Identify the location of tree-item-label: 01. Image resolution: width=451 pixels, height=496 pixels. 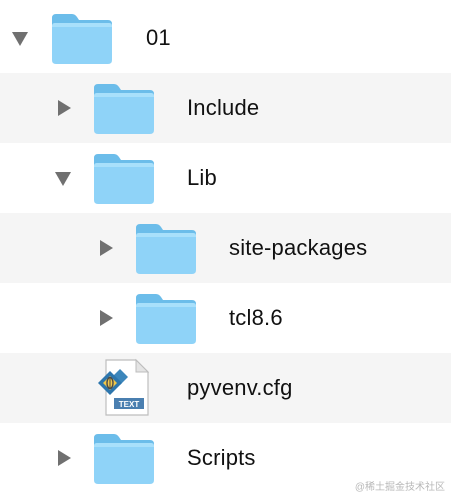
(158, 37).